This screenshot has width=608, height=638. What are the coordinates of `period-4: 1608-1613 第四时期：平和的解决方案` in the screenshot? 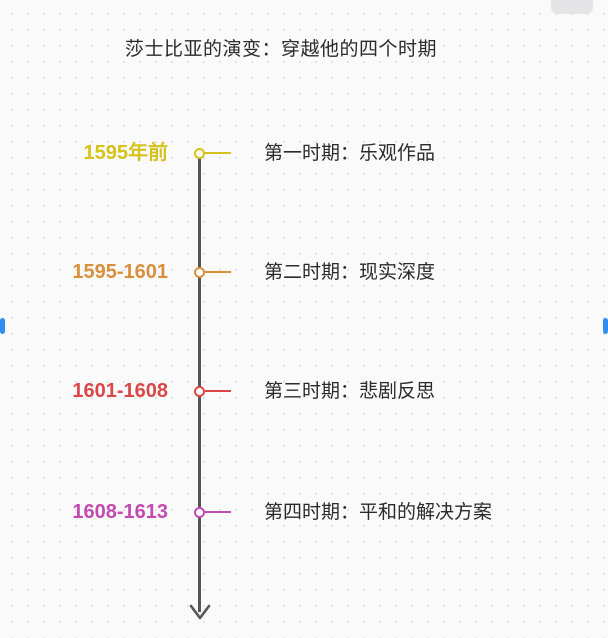 It's located at (304, 512).